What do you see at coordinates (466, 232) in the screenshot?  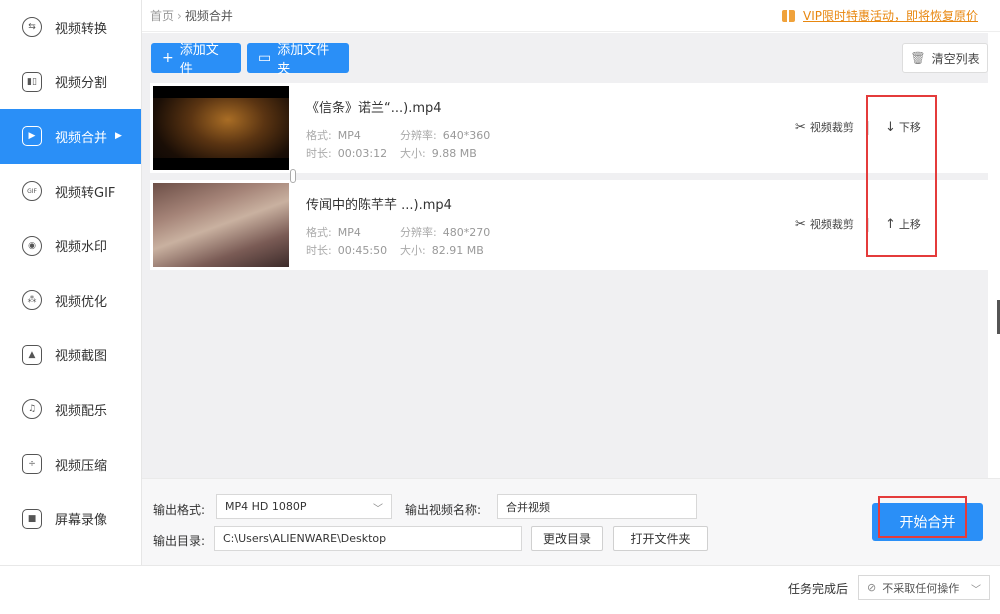 I see `resolution-value: 480*270` at bounding box center [466, 232].